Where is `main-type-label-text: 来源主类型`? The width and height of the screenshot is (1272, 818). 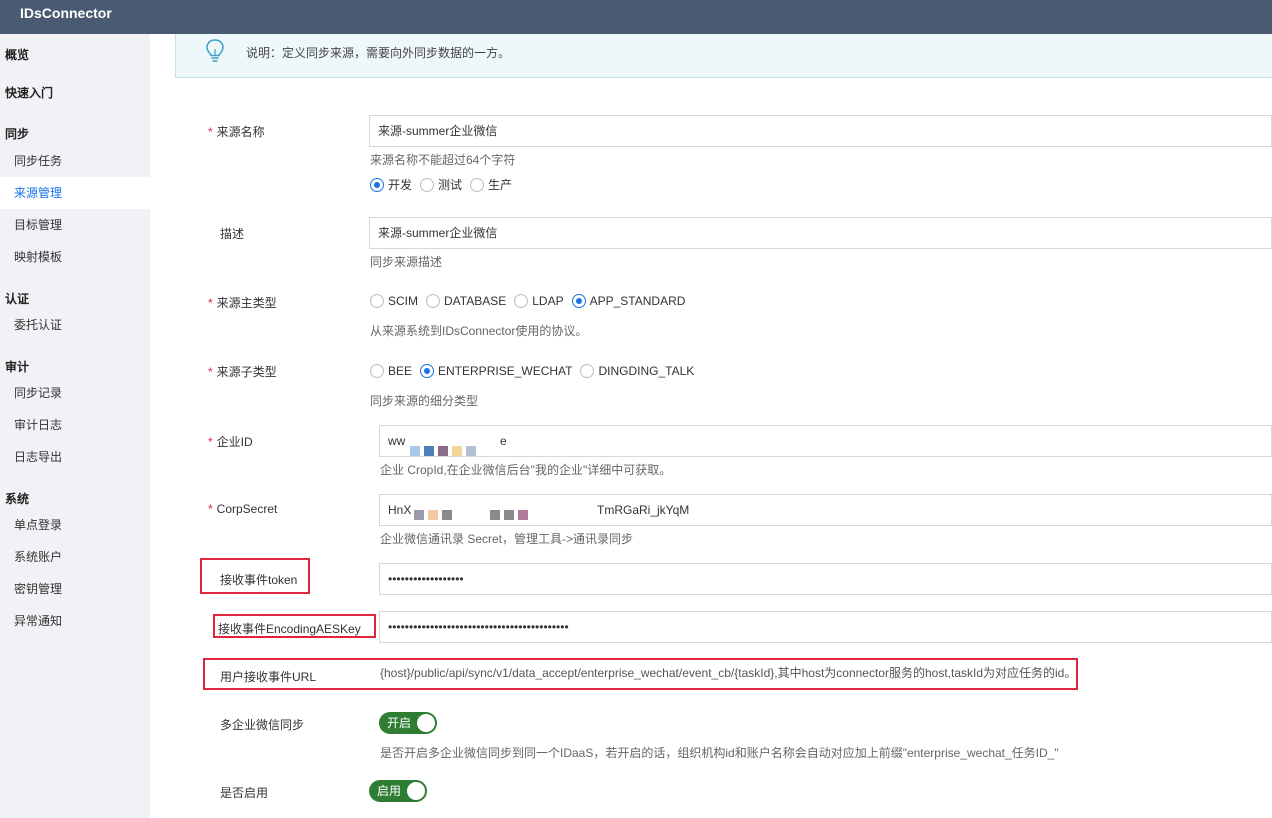 main-type-label-text: 来源主类型 is located at coordinates (246, 303).